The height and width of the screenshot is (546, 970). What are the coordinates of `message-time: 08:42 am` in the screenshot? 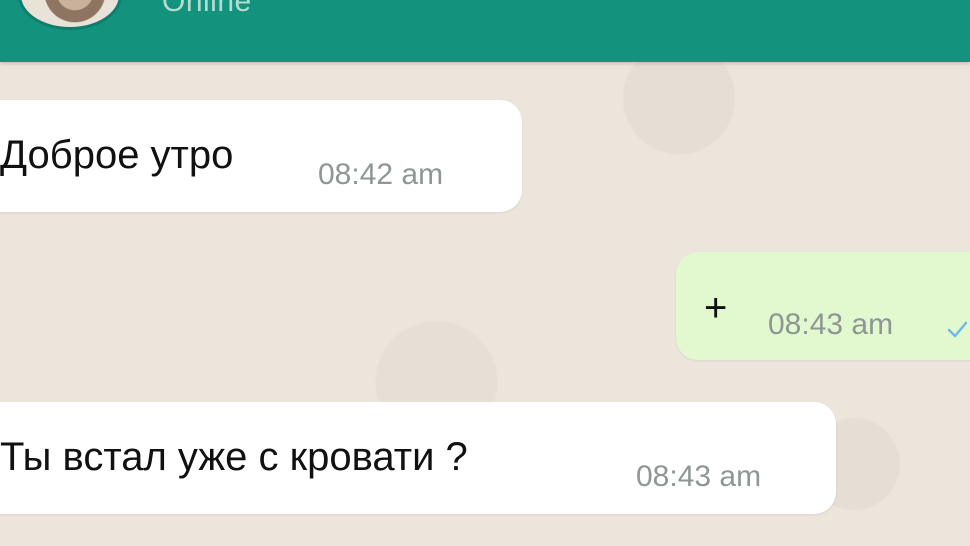 It's located at (381, 174).